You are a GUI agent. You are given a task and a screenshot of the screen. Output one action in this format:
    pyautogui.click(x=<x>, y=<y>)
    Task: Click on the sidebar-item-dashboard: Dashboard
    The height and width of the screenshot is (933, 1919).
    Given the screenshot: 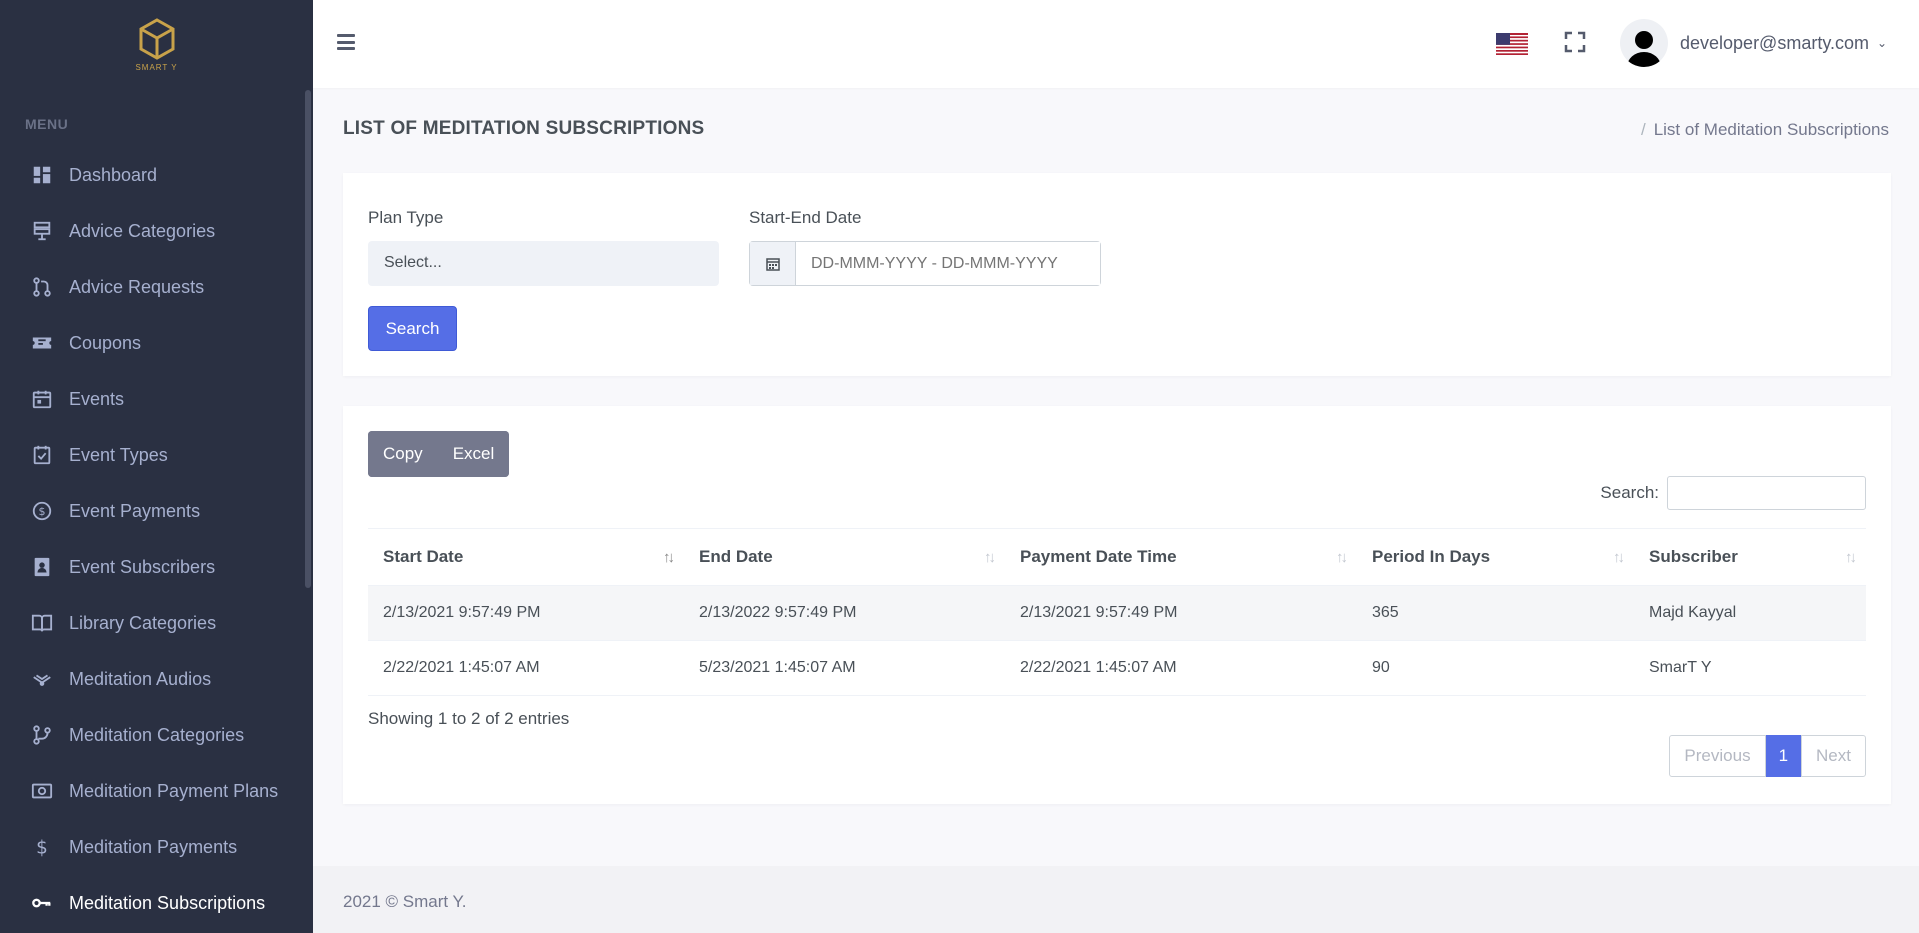 What is the action you would take?
    pyautogui.click(x=156, y=175)
    